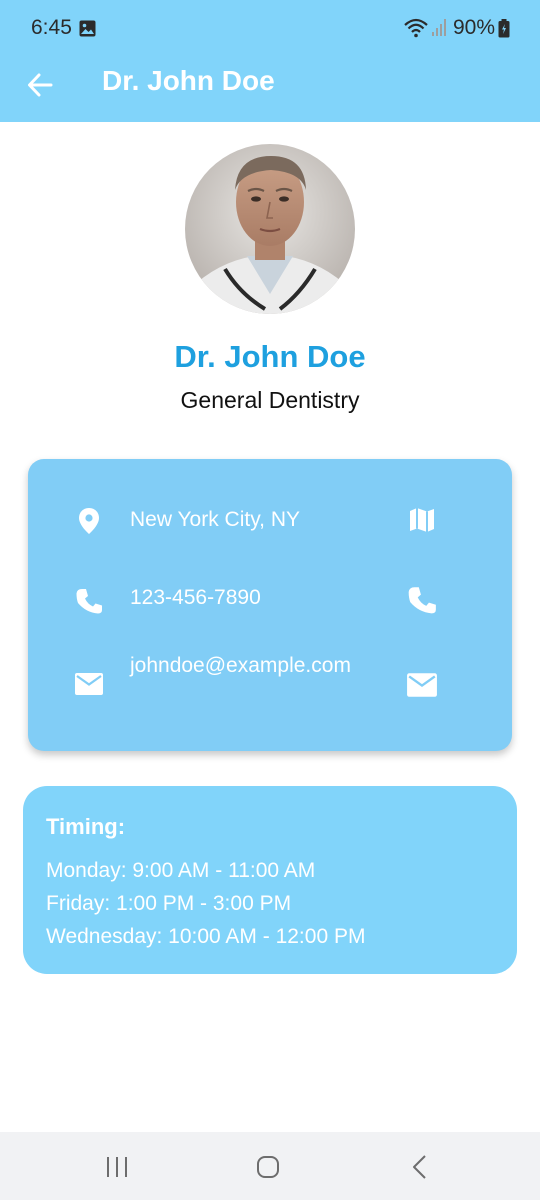  Describe the element at coordinates (181, 870) in the screenshot. I see `timing-line-monday: Monday: 9:00 AM - 11:00 AM` at that location.